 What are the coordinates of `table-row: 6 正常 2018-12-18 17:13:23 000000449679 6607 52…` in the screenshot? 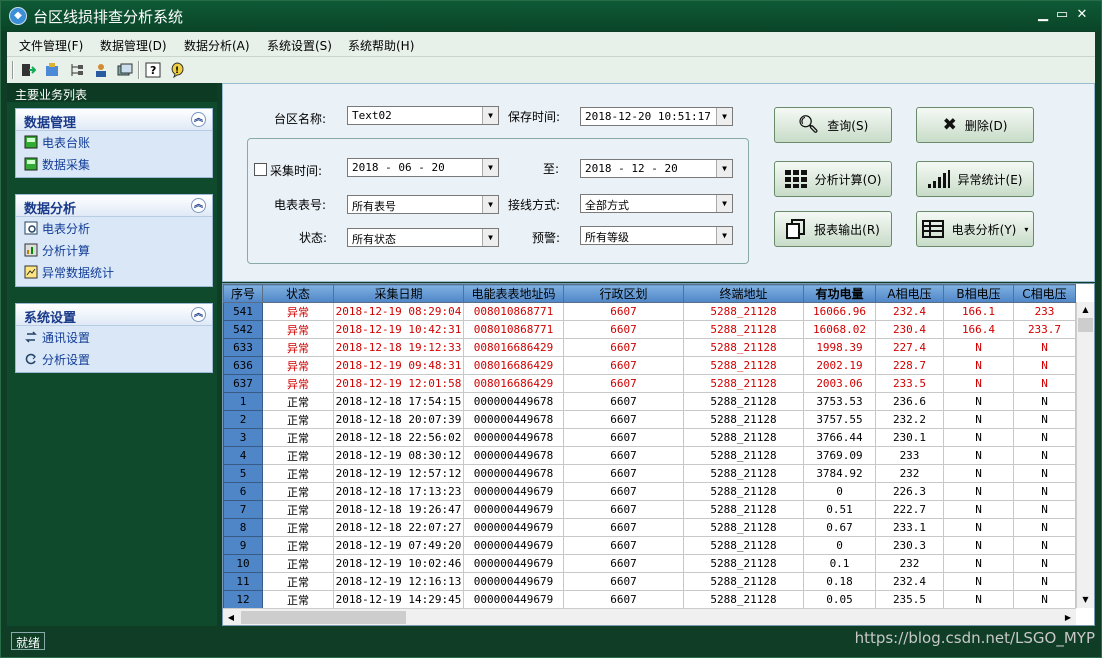 It's located at (649, 491).